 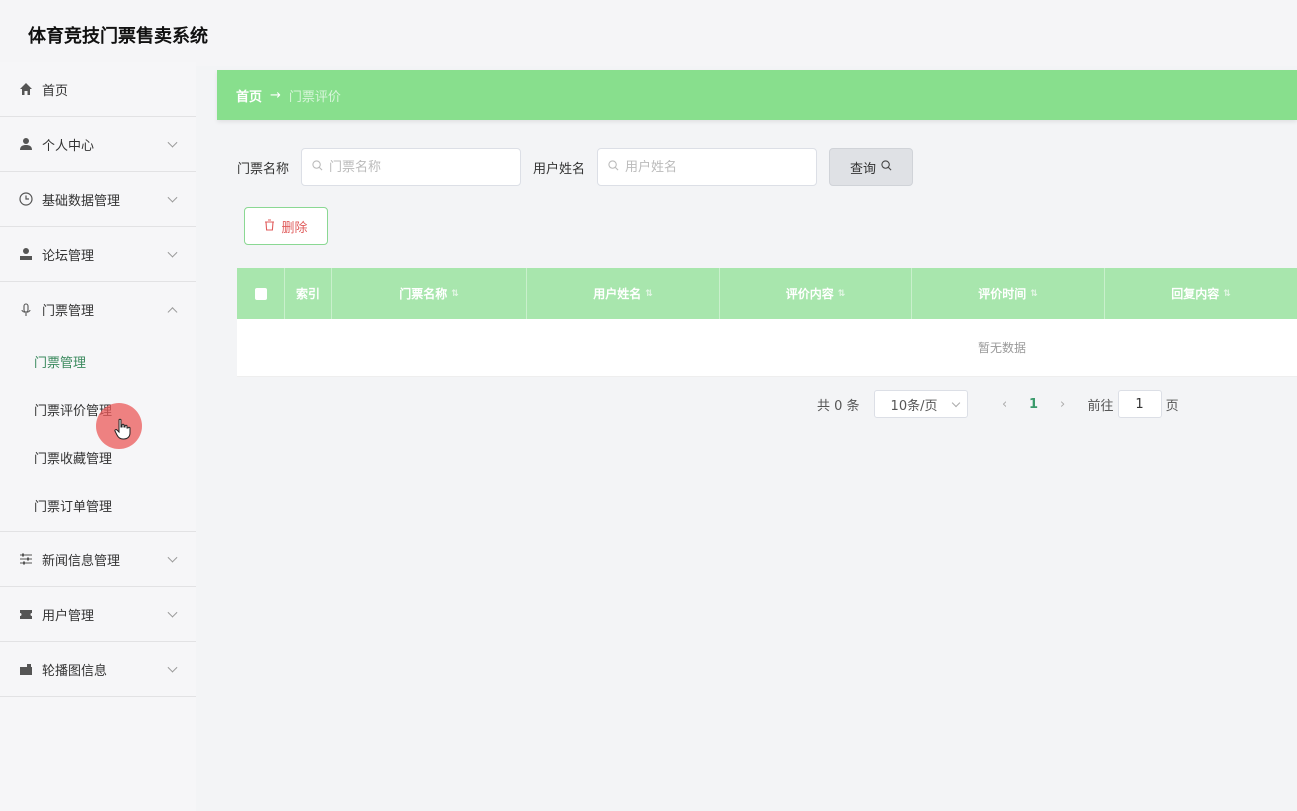 What do you see at coordinates (1100, 406) in the screenshot?
I see `goto-label: 前往` at bounding box center [1100, 406].